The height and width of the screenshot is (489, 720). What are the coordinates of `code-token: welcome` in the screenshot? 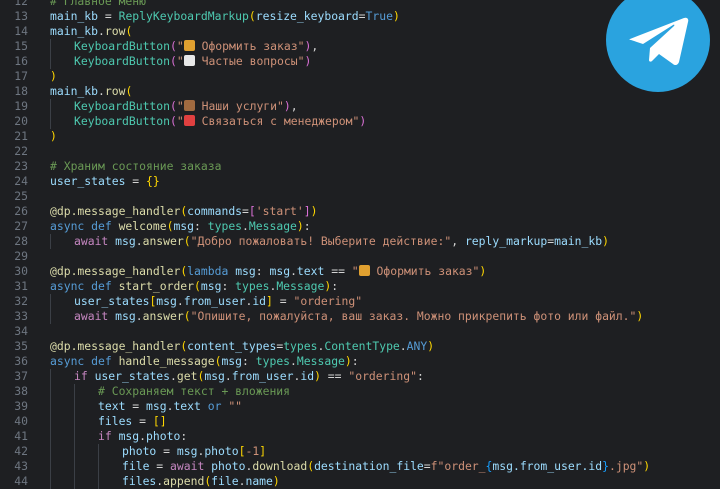 It's located at (142, 226).